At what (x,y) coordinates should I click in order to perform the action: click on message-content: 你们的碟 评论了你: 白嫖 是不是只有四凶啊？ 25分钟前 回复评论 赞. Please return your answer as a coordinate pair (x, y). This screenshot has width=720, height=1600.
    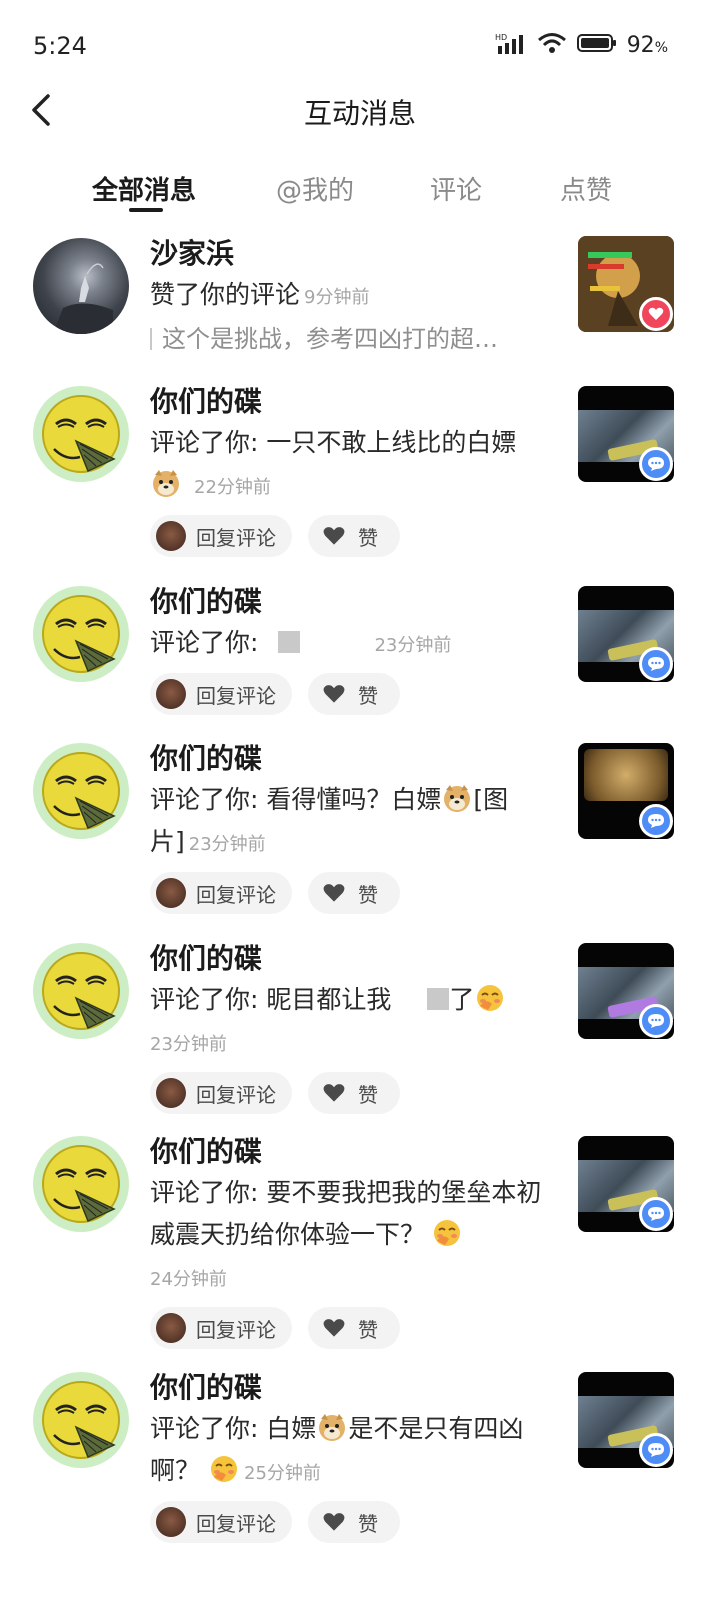
    Looking at the image, I should click on (350, 1455).